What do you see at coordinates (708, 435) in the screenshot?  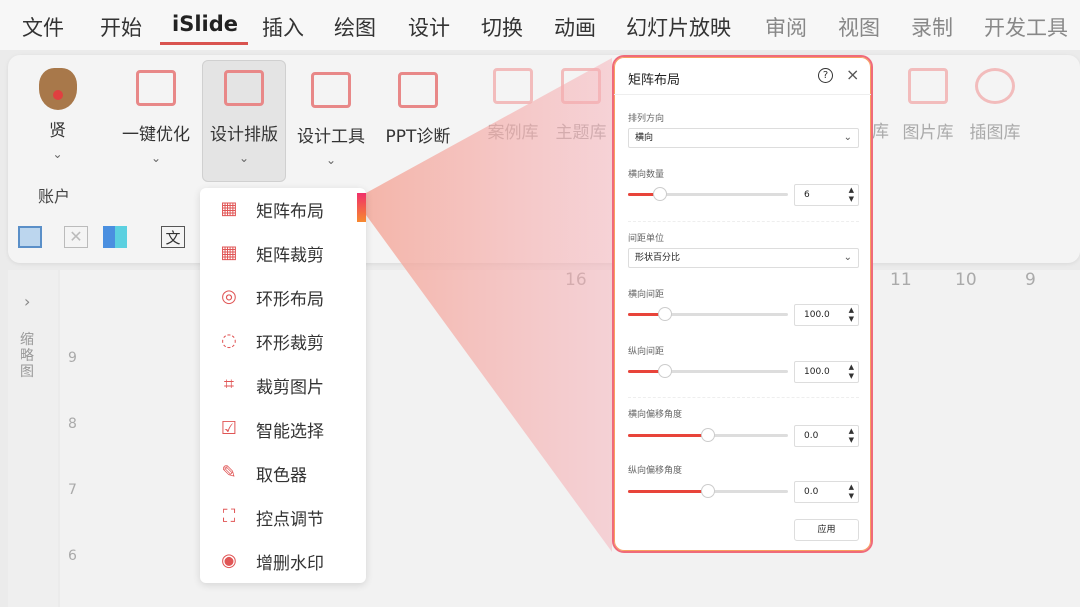 I see `h-angle-slider` at bounding box center [708, 435].